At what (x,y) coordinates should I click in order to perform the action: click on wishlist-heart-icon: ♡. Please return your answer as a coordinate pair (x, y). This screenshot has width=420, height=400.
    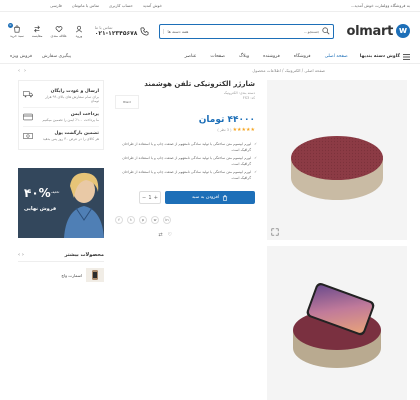
    Looking at the image, I should click on (170, 235).